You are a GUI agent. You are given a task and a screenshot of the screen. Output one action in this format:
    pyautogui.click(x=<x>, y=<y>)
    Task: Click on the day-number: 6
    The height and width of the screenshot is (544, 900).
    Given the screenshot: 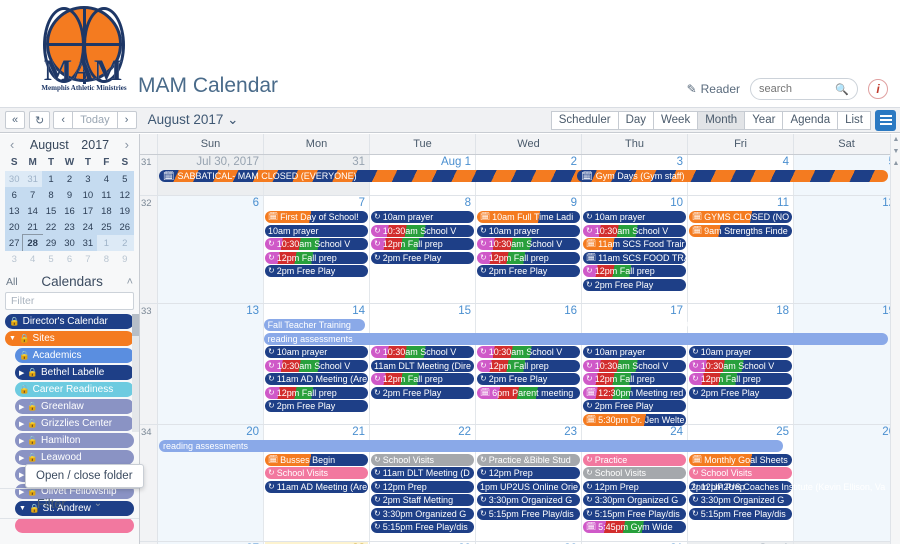 What is the action you would take?
    pyautogui.click(x=210, y=203)
    